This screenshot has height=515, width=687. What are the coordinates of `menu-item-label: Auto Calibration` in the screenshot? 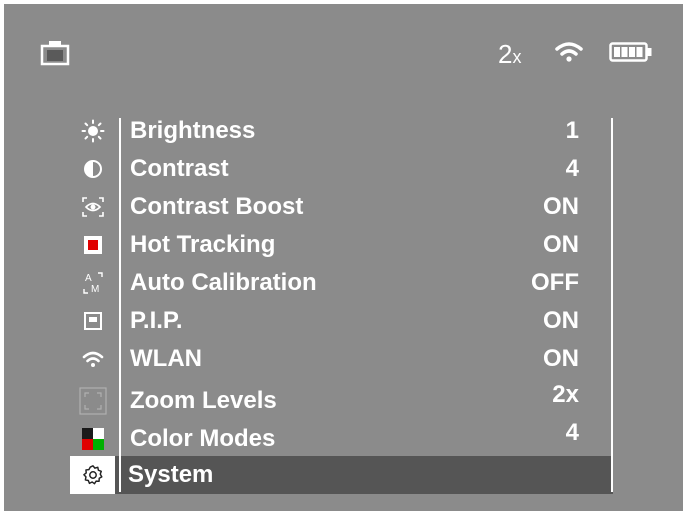 It's located at (223, 282).